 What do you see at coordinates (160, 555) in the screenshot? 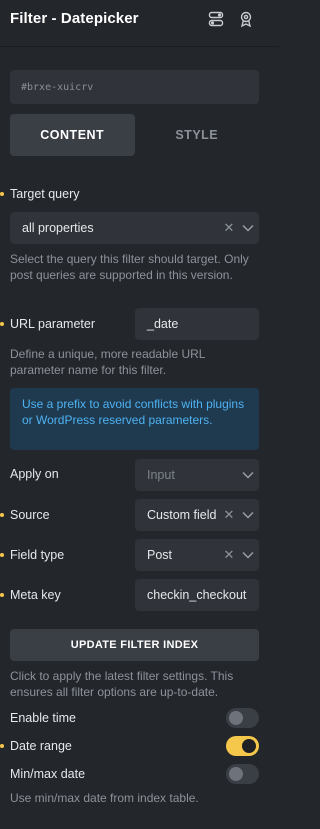
I see `field-type-value: Post` at bounding box center [160, 555].